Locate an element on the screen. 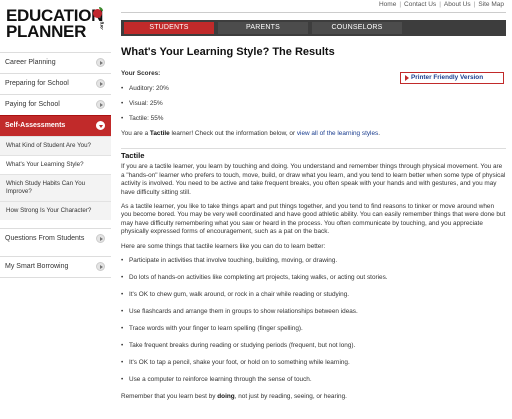 The image size is (512, 419). site-map-link: Site Map is located at coordinates (491, 4).